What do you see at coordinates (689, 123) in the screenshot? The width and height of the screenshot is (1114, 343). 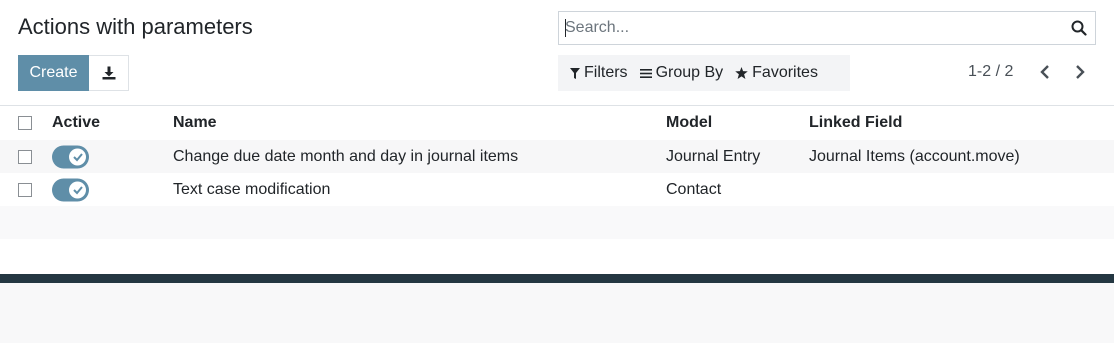 I see `column-header-model: Model` at bounding box center [689, 123].